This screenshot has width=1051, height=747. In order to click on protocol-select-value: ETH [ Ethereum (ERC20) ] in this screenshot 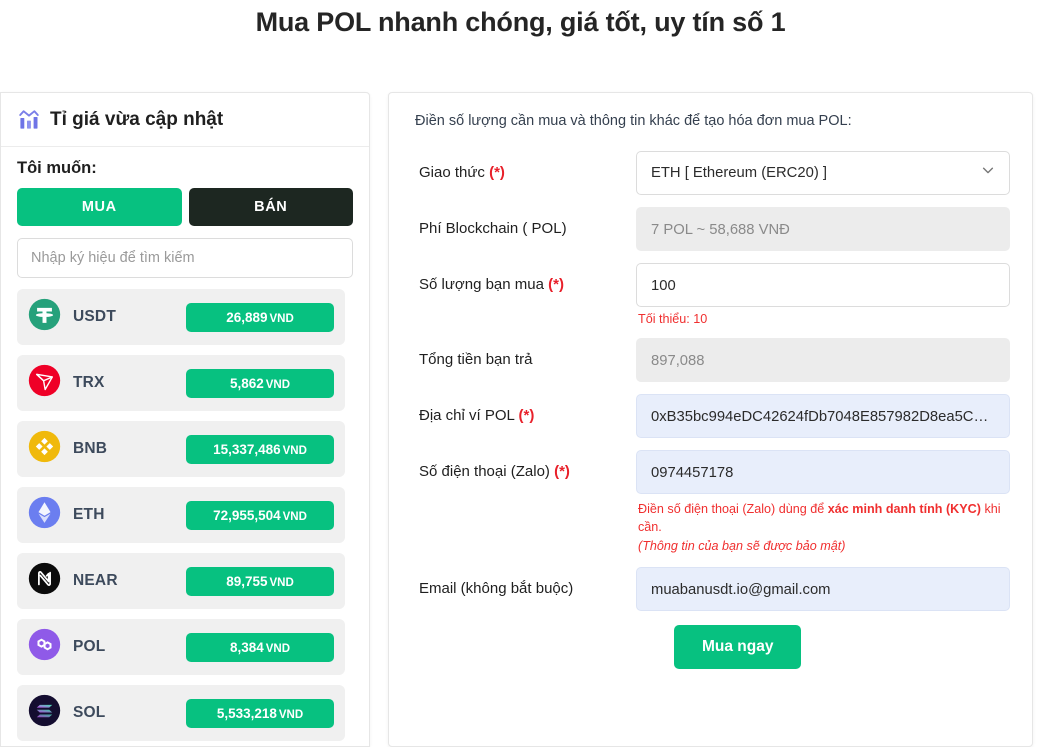, I will do `click(739, 173)`.